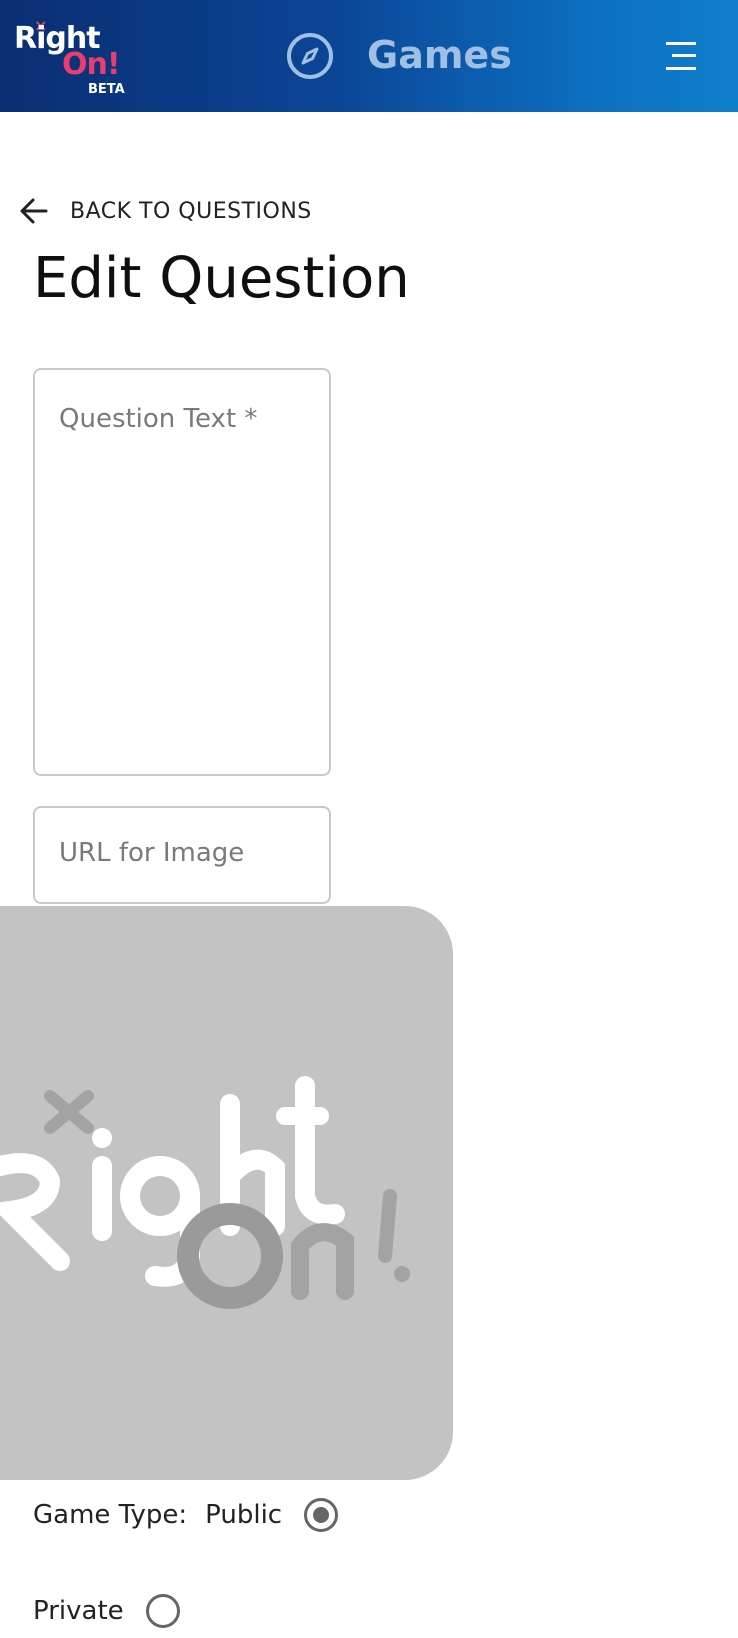 The image size is (738, 1638). What do you see at coordinates (34, 211) in the screenshot?
I see `arrow-left-icon` at bounding box center [34, 211].